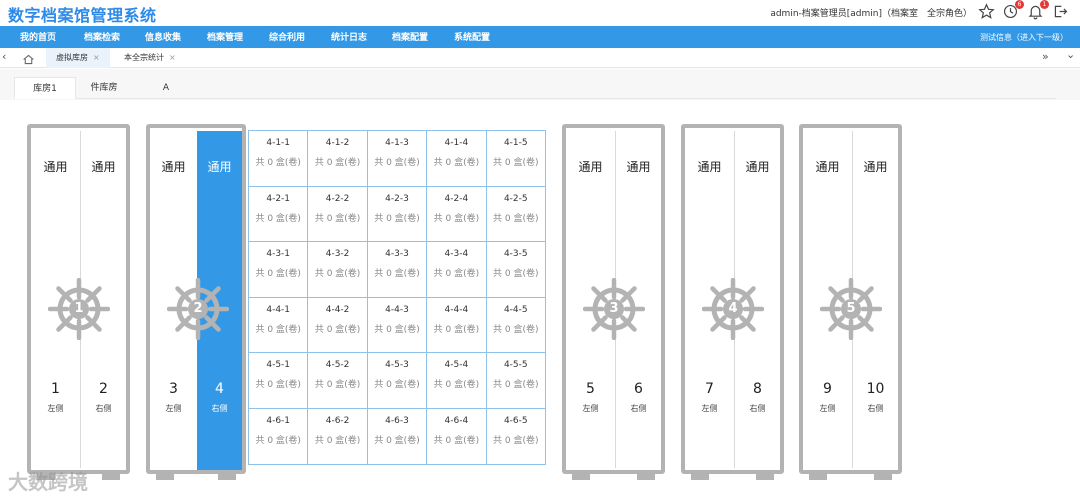  Describe the element at coordinates (337, 325) in the screenshot. I see `shelf-cell: 4-4-2 共 0 盒(卷)` at that location.